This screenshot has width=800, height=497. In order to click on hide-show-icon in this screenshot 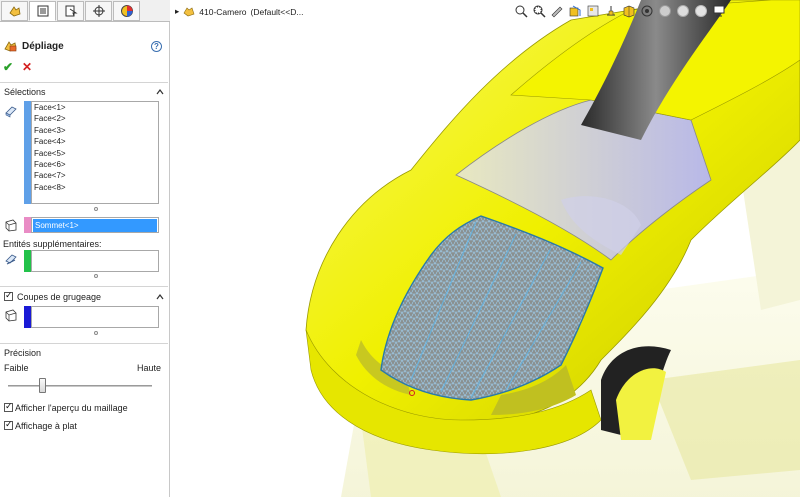, I will do `click(646, 10)`.